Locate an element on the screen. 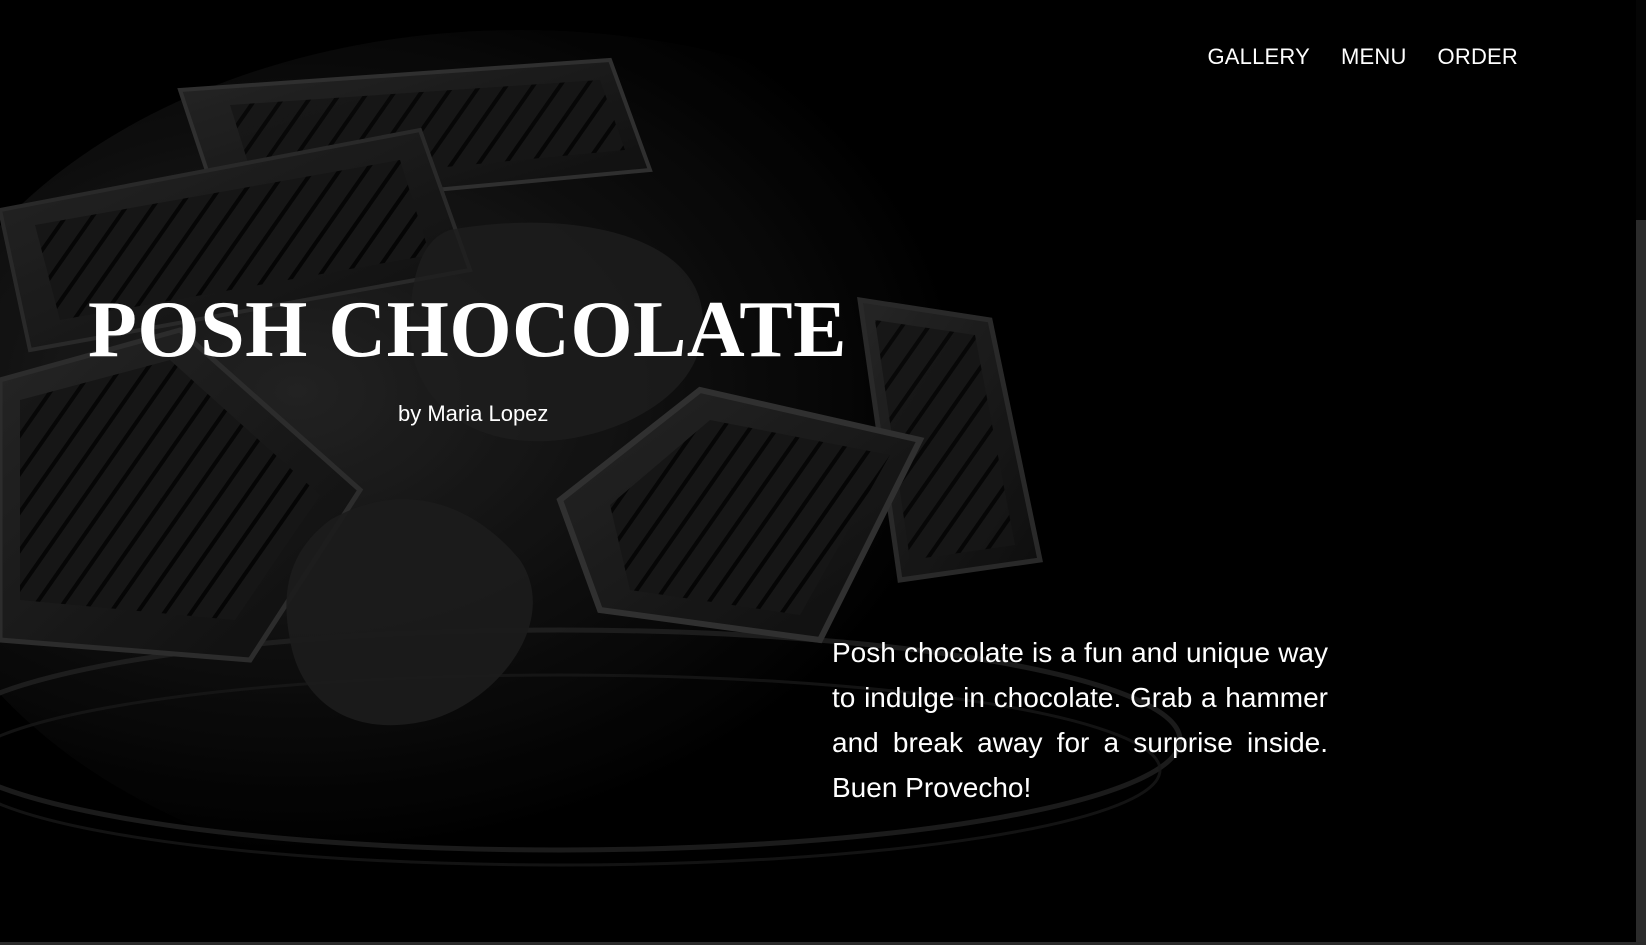  nav-link-menu: MENU is located at coordinates (1374, 57).